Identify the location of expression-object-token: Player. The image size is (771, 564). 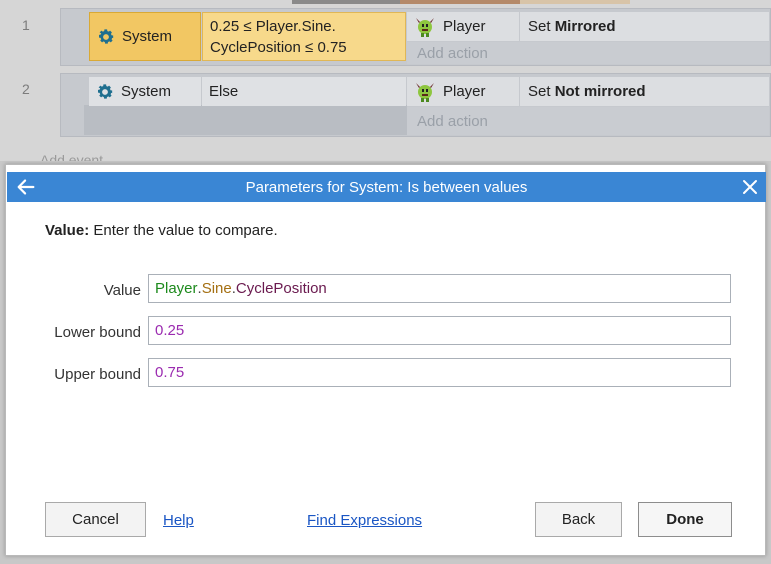
(176, 288).